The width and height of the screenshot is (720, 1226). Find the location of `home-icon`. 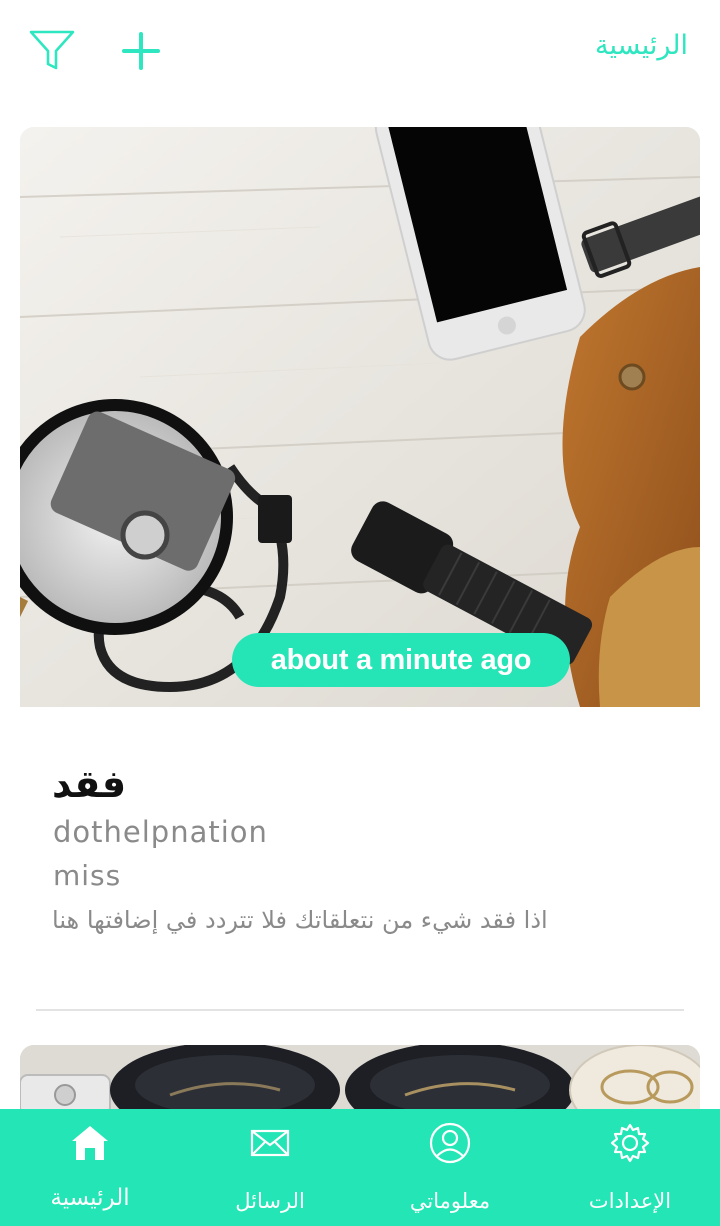

home-icon is located at coordinates (90, 1143).